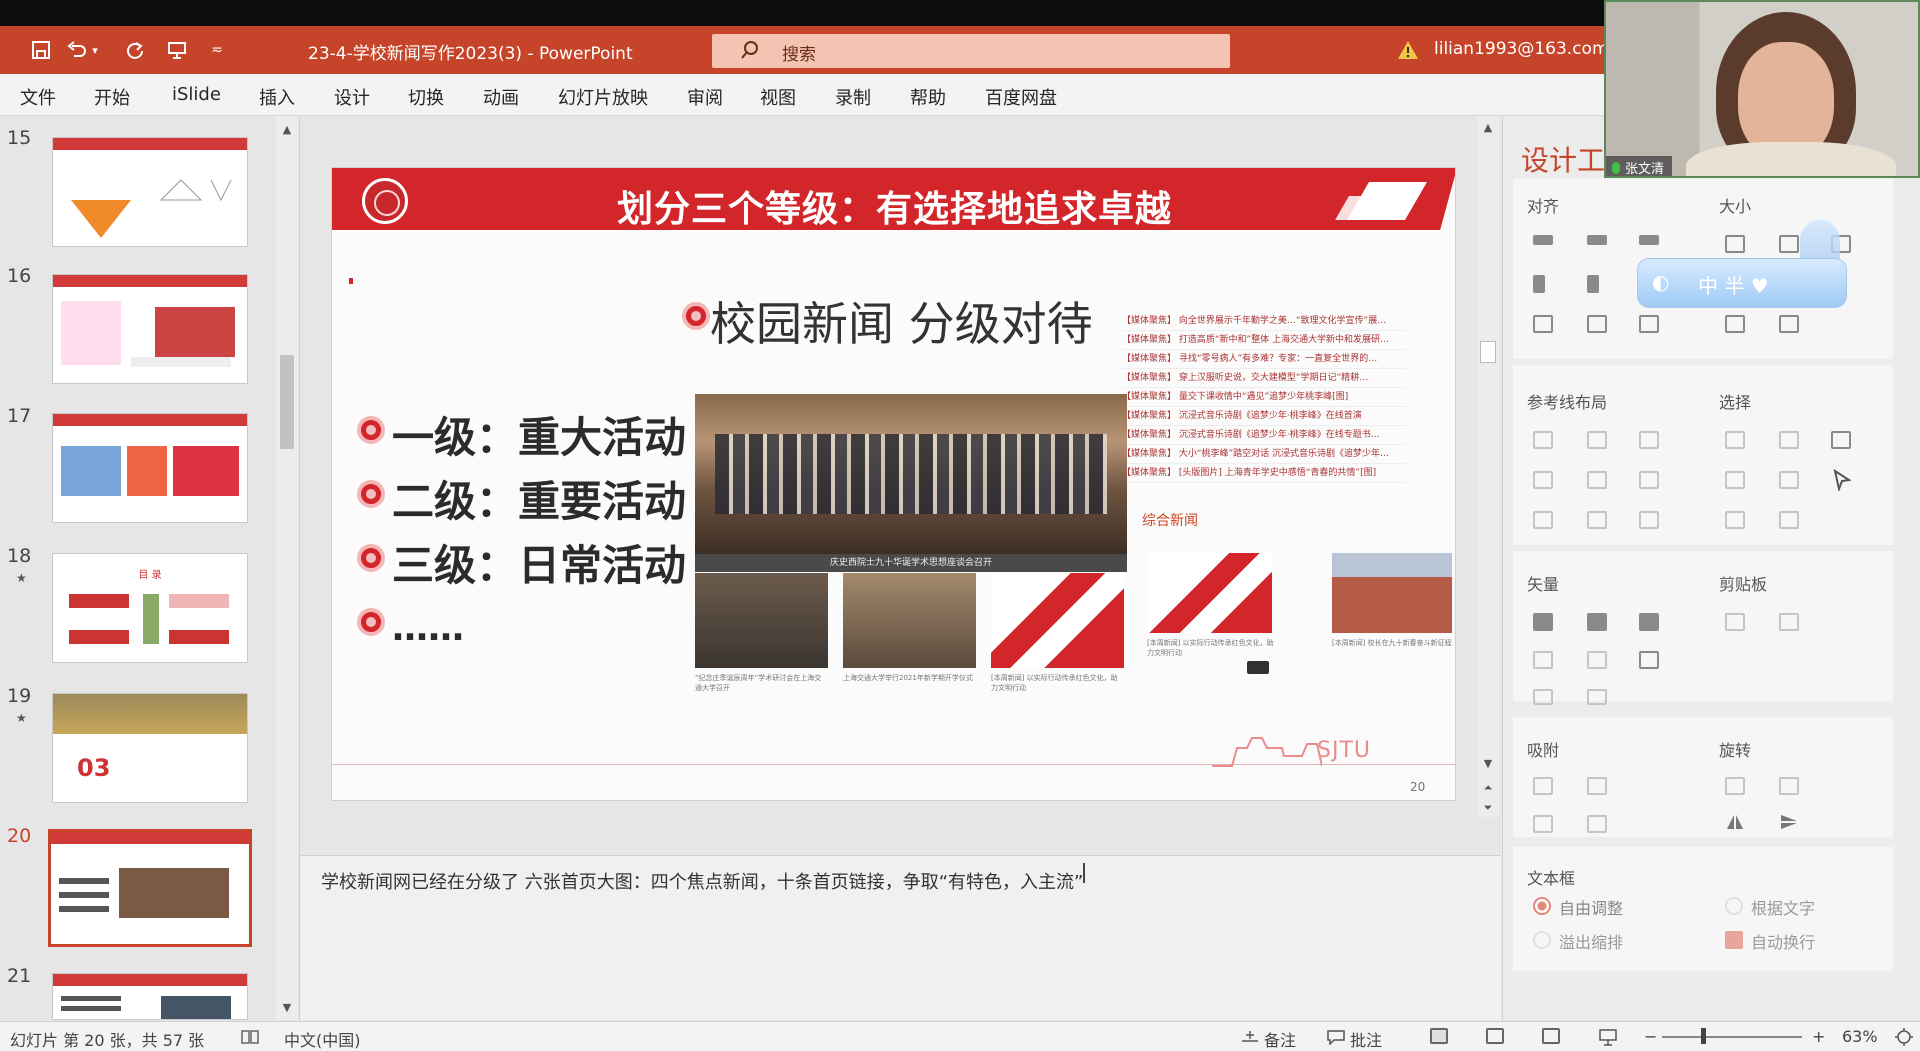  What do you see at coordinates (1280, 1039) in the screenshot?
I see `notes-button: 备注` at bounding box center [1280, 1039].